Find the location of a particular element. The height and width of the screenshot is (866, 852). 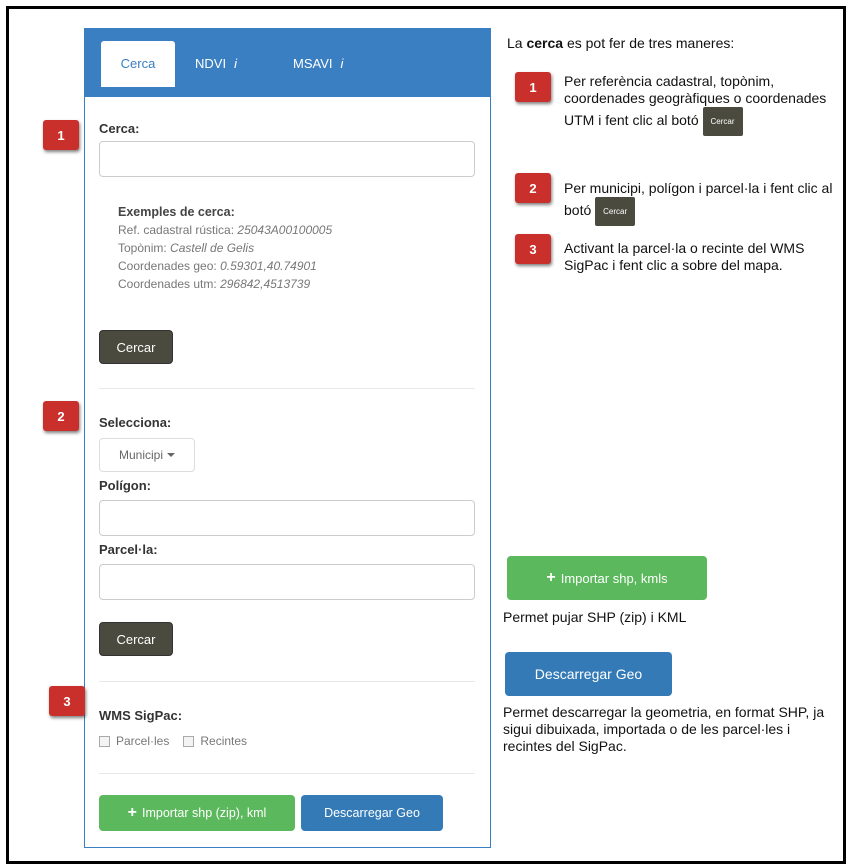

parceles-label: Parcel·les is located at coordinates (143, 741).